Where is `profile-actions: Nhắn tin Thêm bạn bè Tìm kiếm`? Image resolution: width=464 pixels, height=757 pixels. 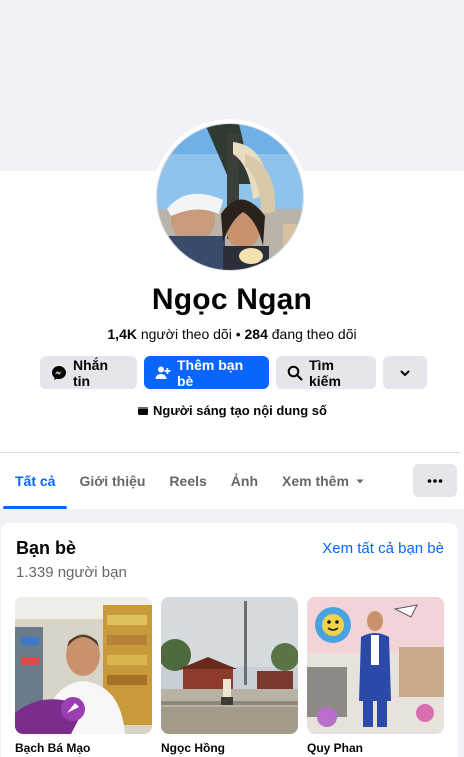 profile-actions: Nhắn tin Thêm bạn bè Tìm kiếm is located at coordinates (233, 372).